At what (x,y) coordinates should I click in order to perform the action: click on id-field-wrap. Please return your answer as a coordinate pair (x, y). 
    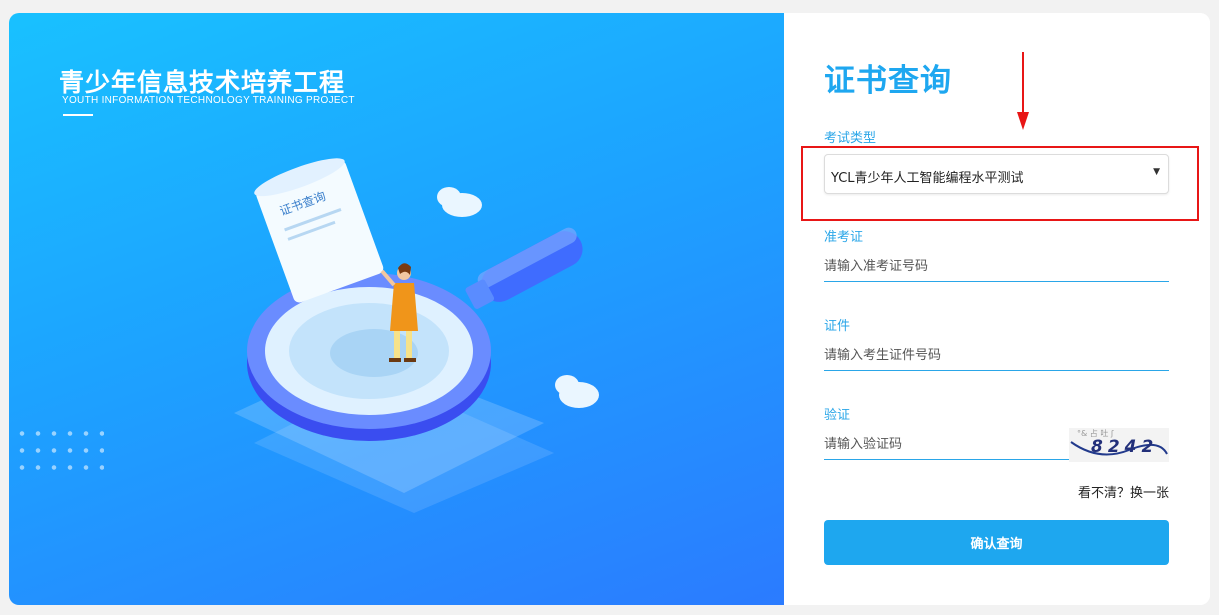
    Looking at the image, I should click on (996, 356).